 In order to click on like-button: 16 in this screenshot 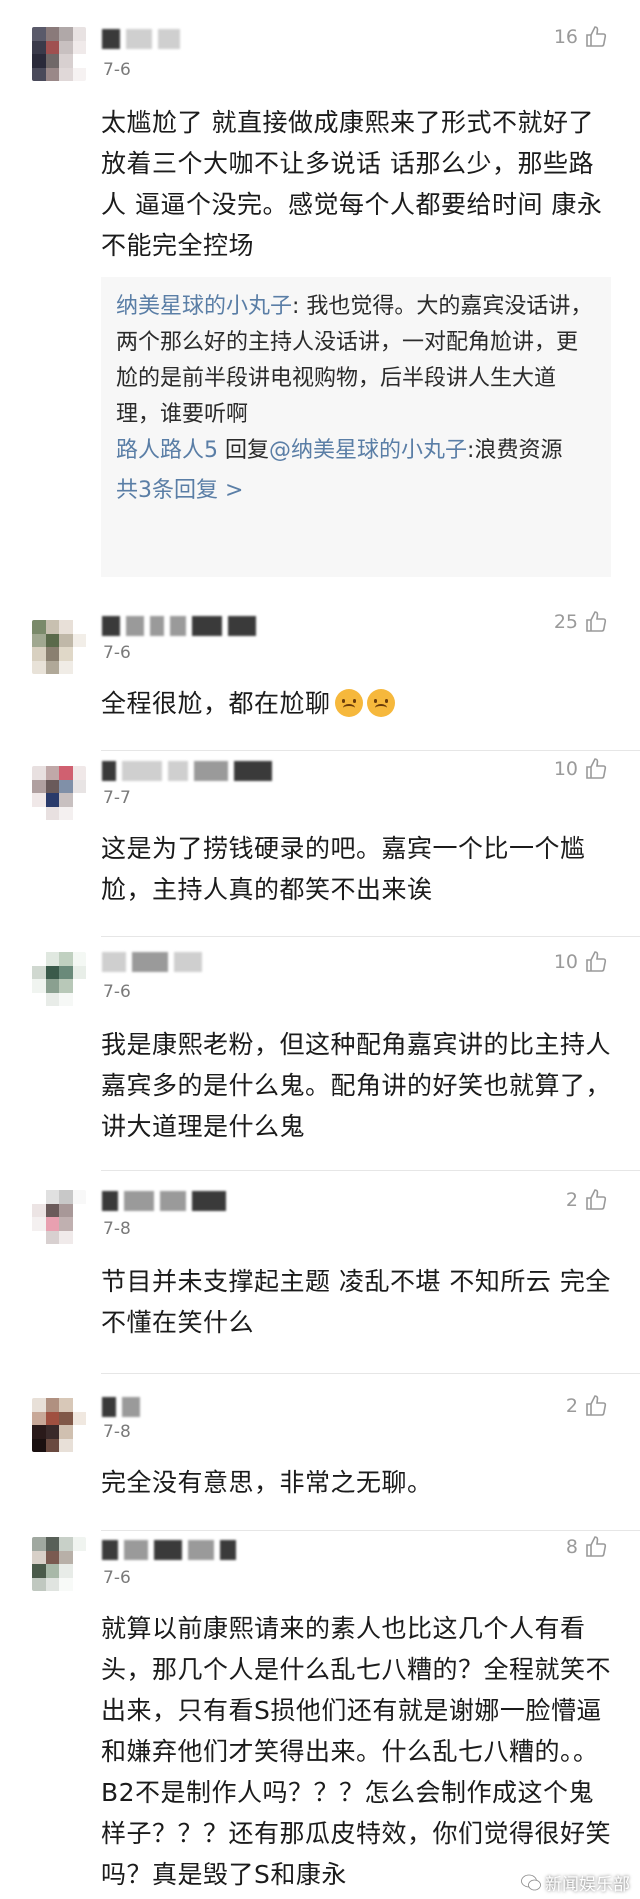, I will do `click(581, 37)`.